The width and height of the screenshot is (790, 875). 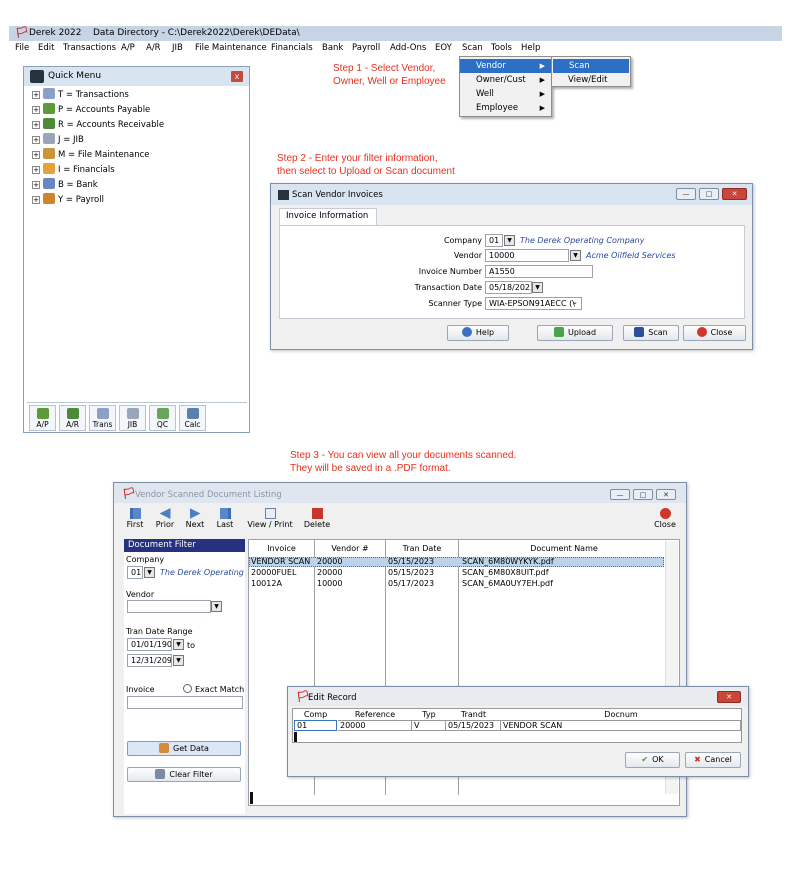 I want to click on vendor-field: 10000, so click(x=527, y=255).